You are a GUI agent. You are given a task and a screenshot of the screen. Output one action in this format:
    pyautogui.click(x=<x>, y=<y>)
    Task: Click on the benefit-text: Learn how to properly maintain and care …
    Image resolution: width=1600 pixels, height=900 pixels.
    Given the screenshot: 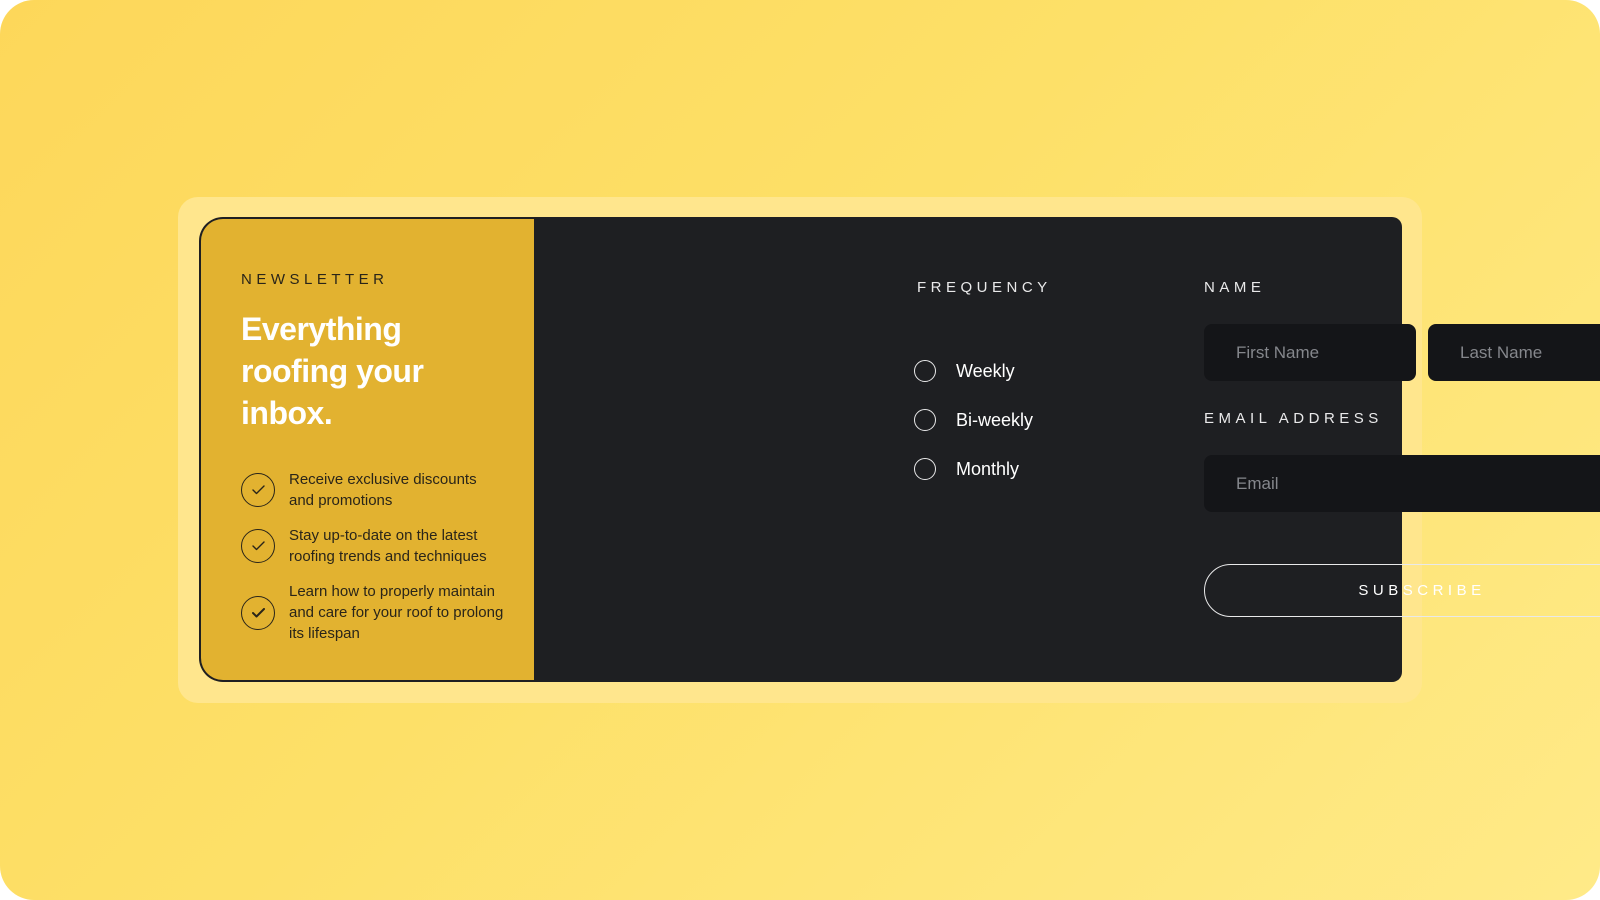 What is the action you would take?
    pyautogui.click(x=396, y=612)
    